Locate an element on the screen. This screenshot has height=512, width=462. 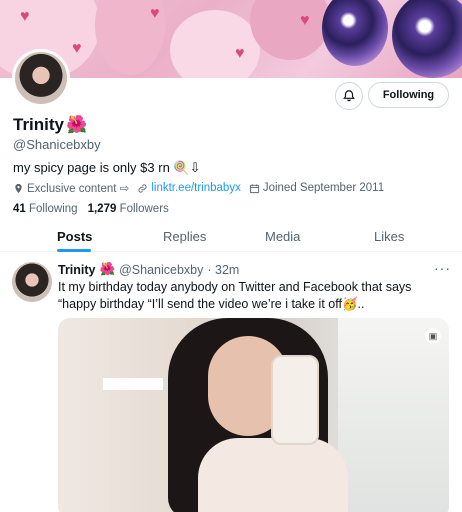
tab-media: Media is located at coordinates (282, 236).